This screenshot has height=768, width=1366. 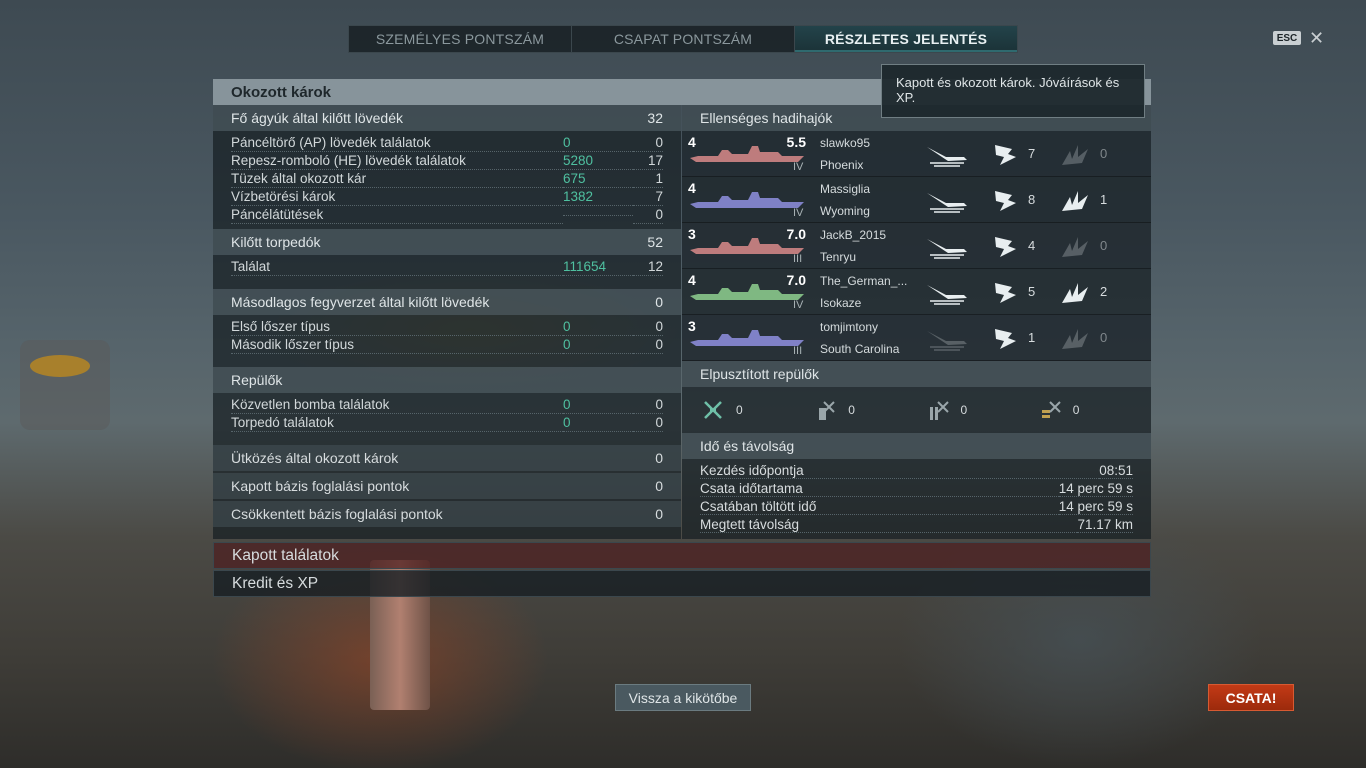 What do you see at coordinates (598, 161) in the screenshot?
I see `stat-damage: 5280` at bounding box center [598, 161].